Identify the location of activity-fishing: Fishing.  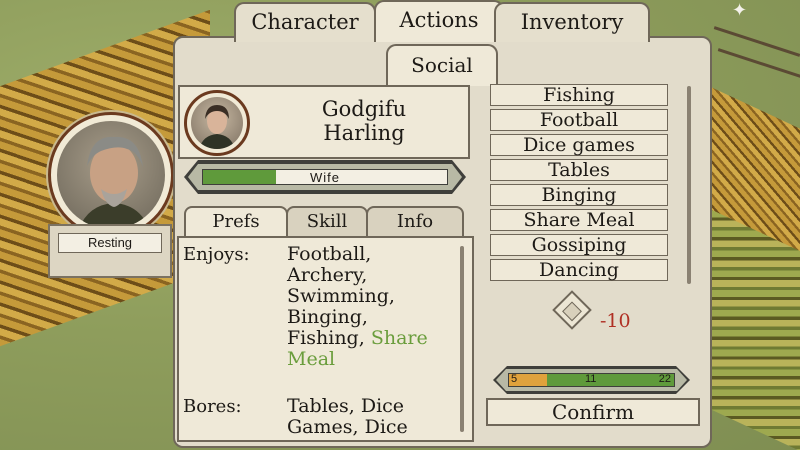
(579, 95).